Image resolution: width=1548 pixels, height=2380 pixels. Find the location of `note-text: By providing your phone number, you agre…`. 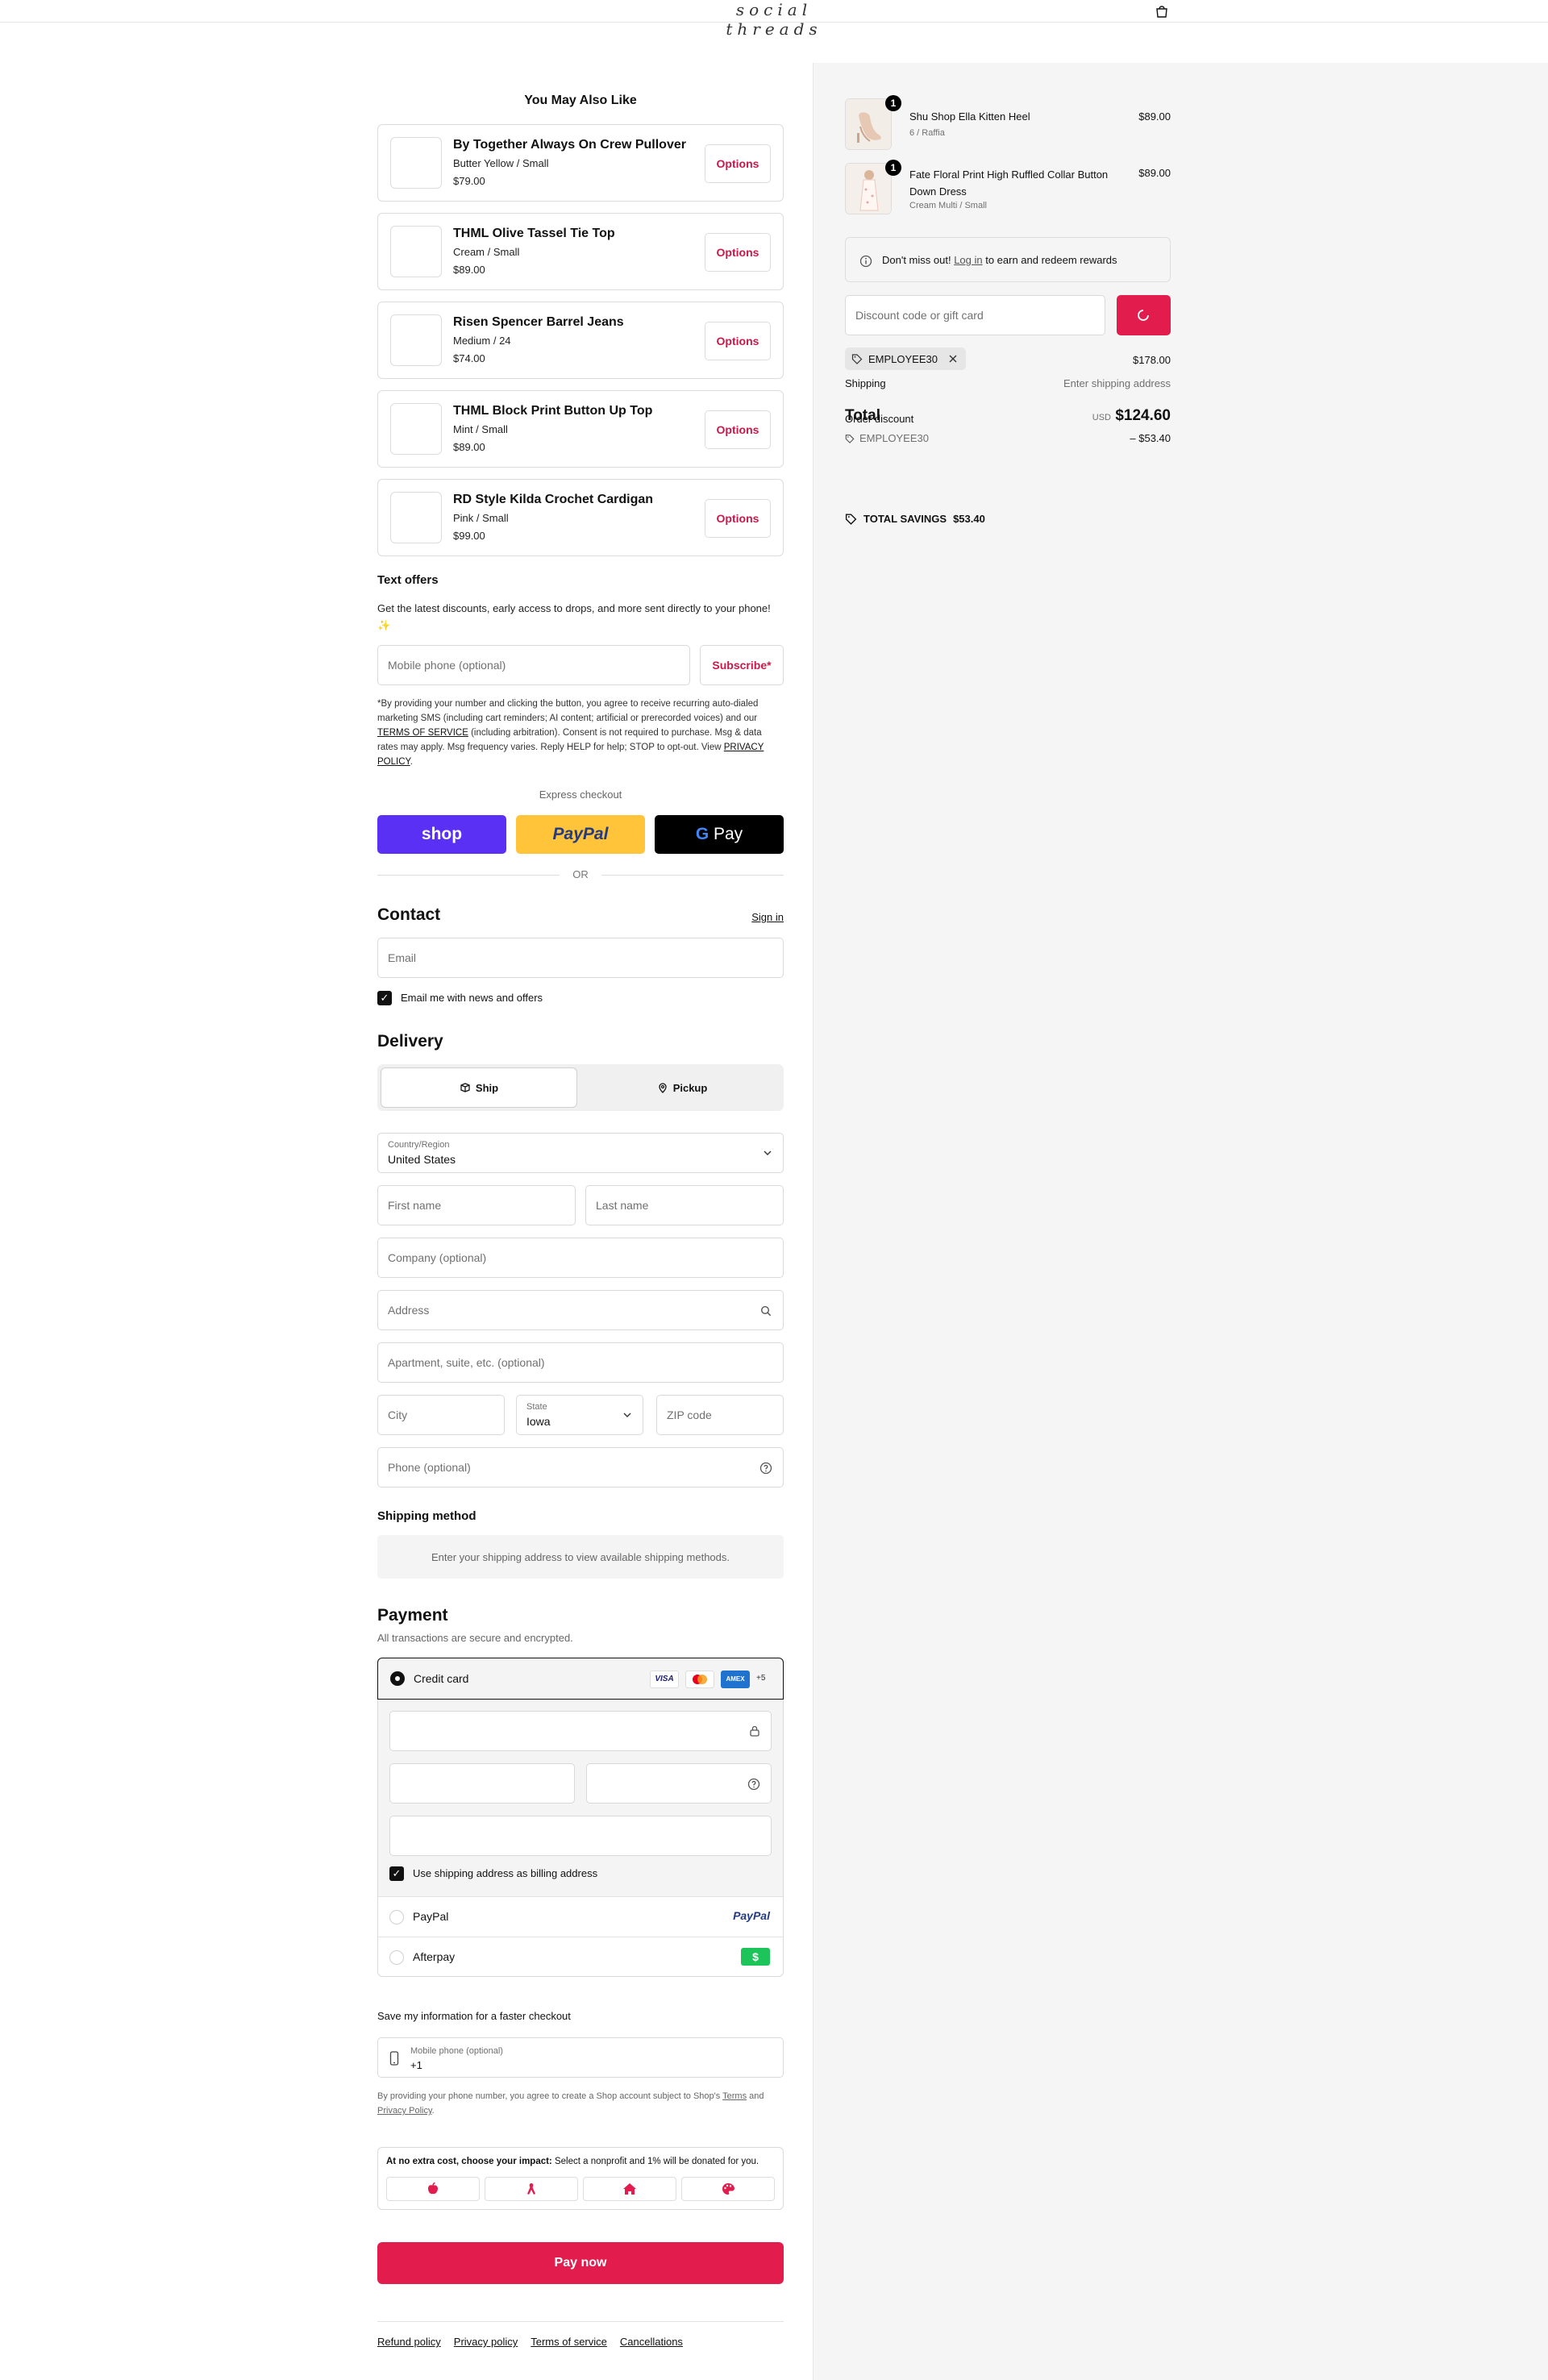

note-text: By providing your phone number, you agre… is located at coordinates (550, 2096).